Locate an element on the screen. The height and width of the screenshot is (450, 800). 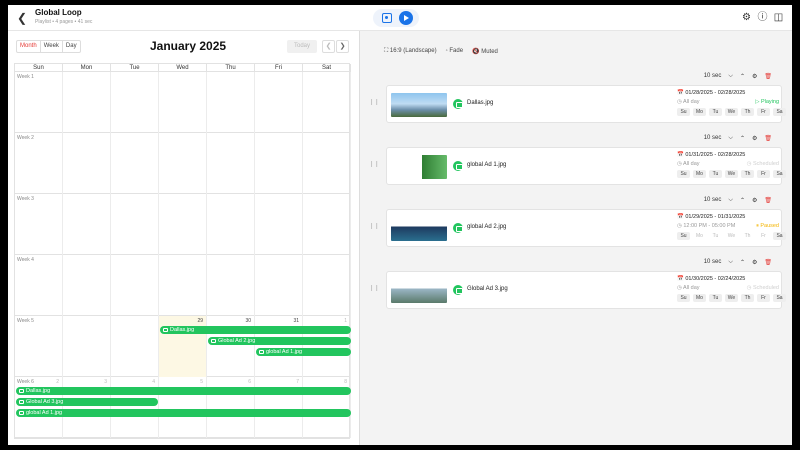
next-month-chevron-icon: ❯ is located at coordinates (342, 46).